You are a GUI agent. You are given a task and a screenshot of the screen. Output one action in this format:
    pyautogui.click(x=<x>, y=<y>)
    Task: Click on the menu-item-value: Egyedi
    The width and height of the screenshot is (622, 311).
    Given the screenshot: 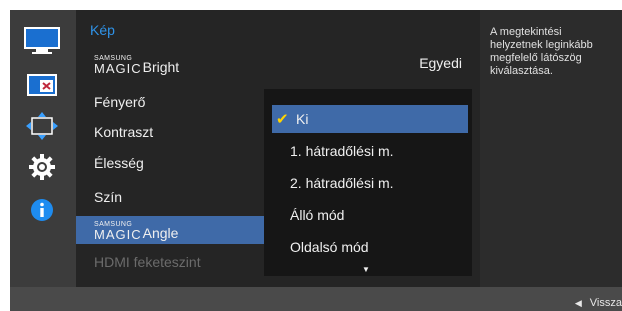 What is the action you would take?
    pyautogui.click(x=440, y=63)
    